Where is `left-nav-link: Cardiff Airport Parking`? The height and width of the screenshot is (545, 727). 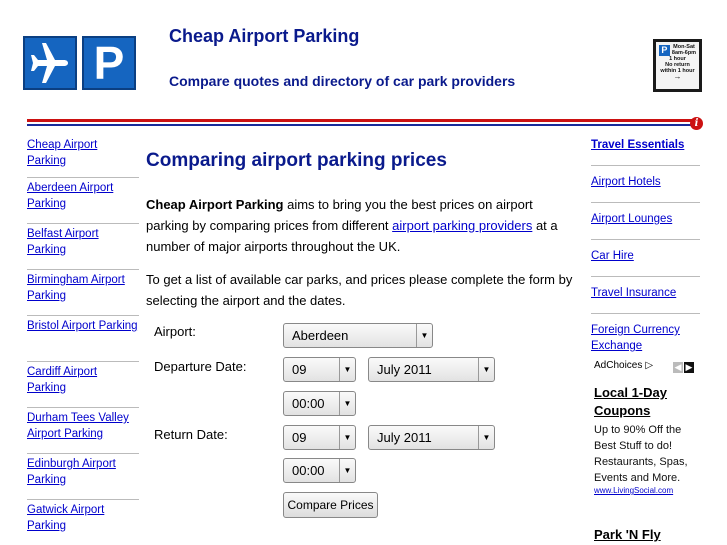 left-nav-link: Cardiff Airport Parking is located at coordinates (62, 380).